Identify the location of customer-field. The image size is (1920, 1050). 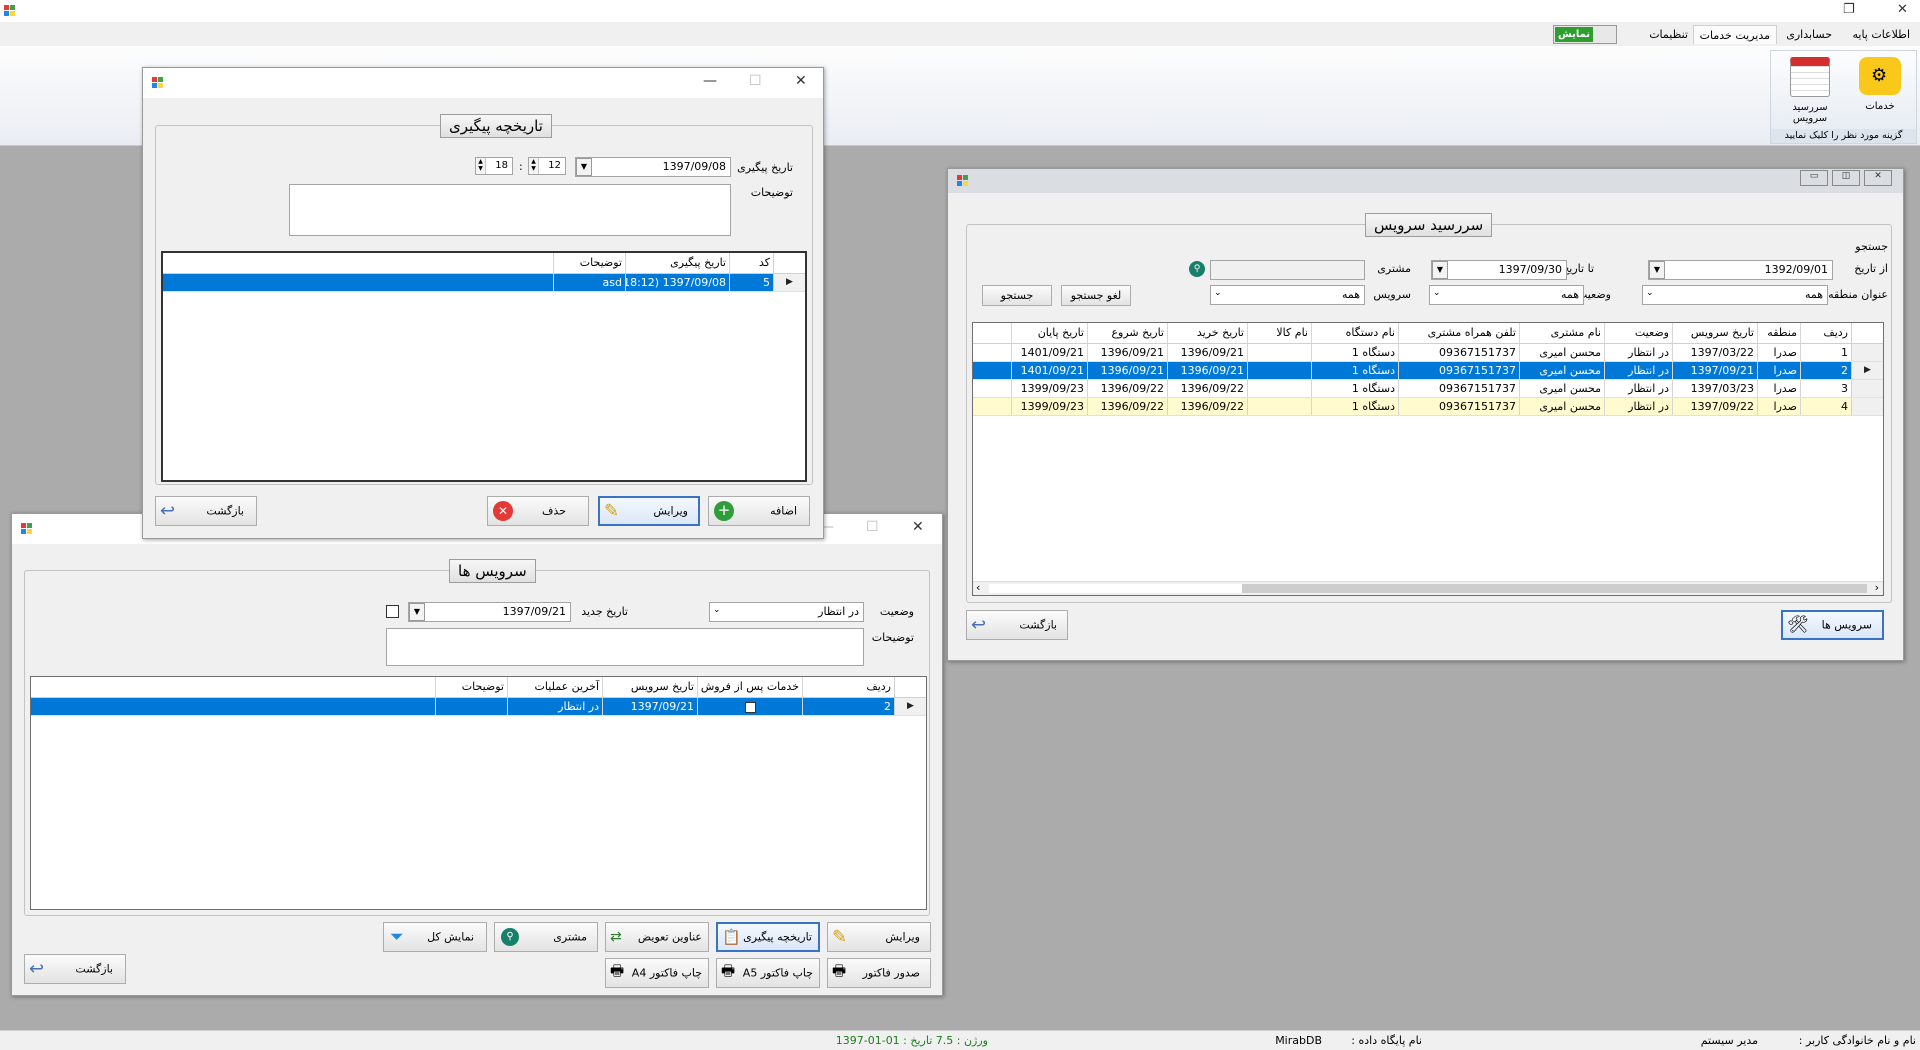
(1287, 270).